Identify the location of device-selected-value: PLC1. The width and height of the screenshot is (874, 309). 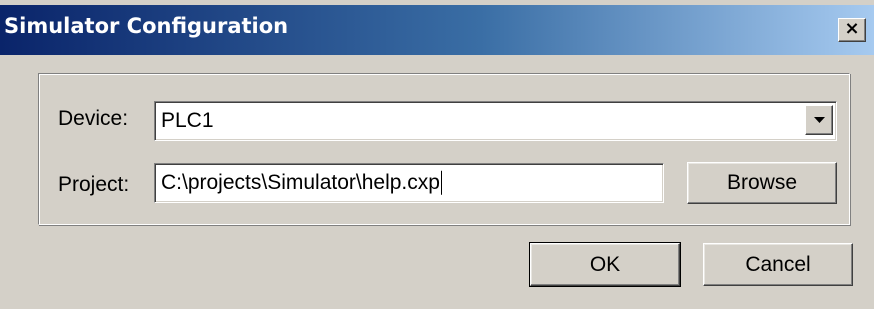
(187, 120).